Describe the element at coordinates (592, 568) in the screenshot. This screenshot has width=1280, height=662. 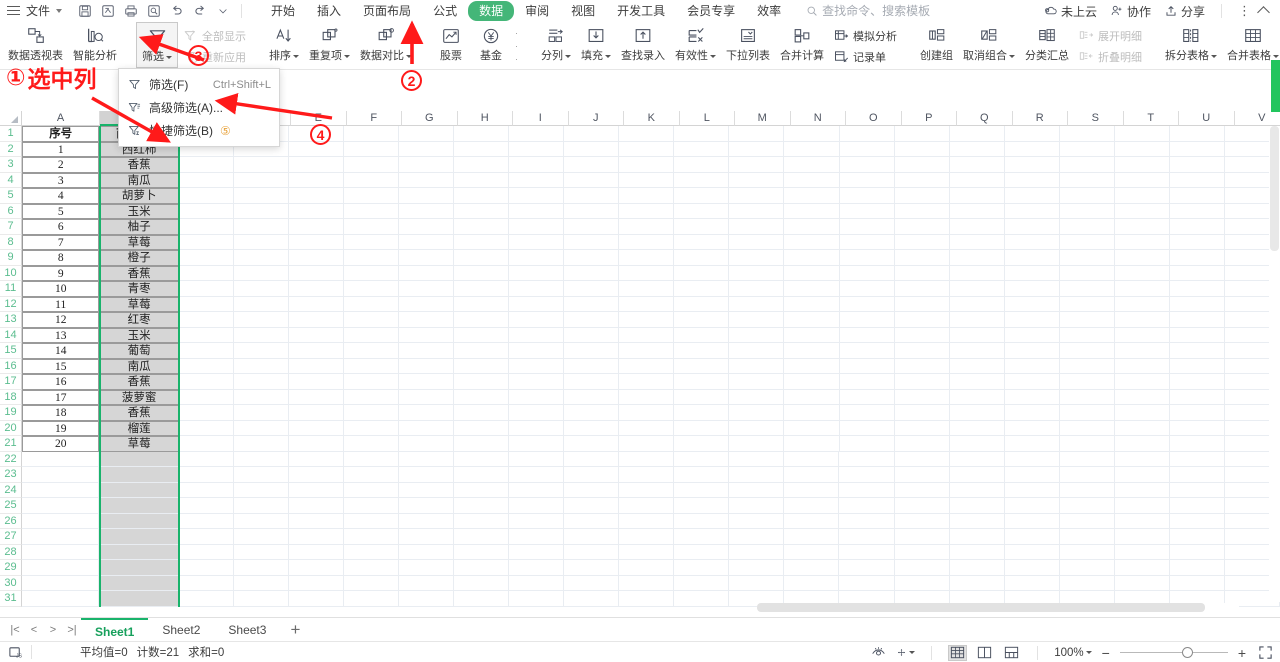
I see `cell-J29` at that location.